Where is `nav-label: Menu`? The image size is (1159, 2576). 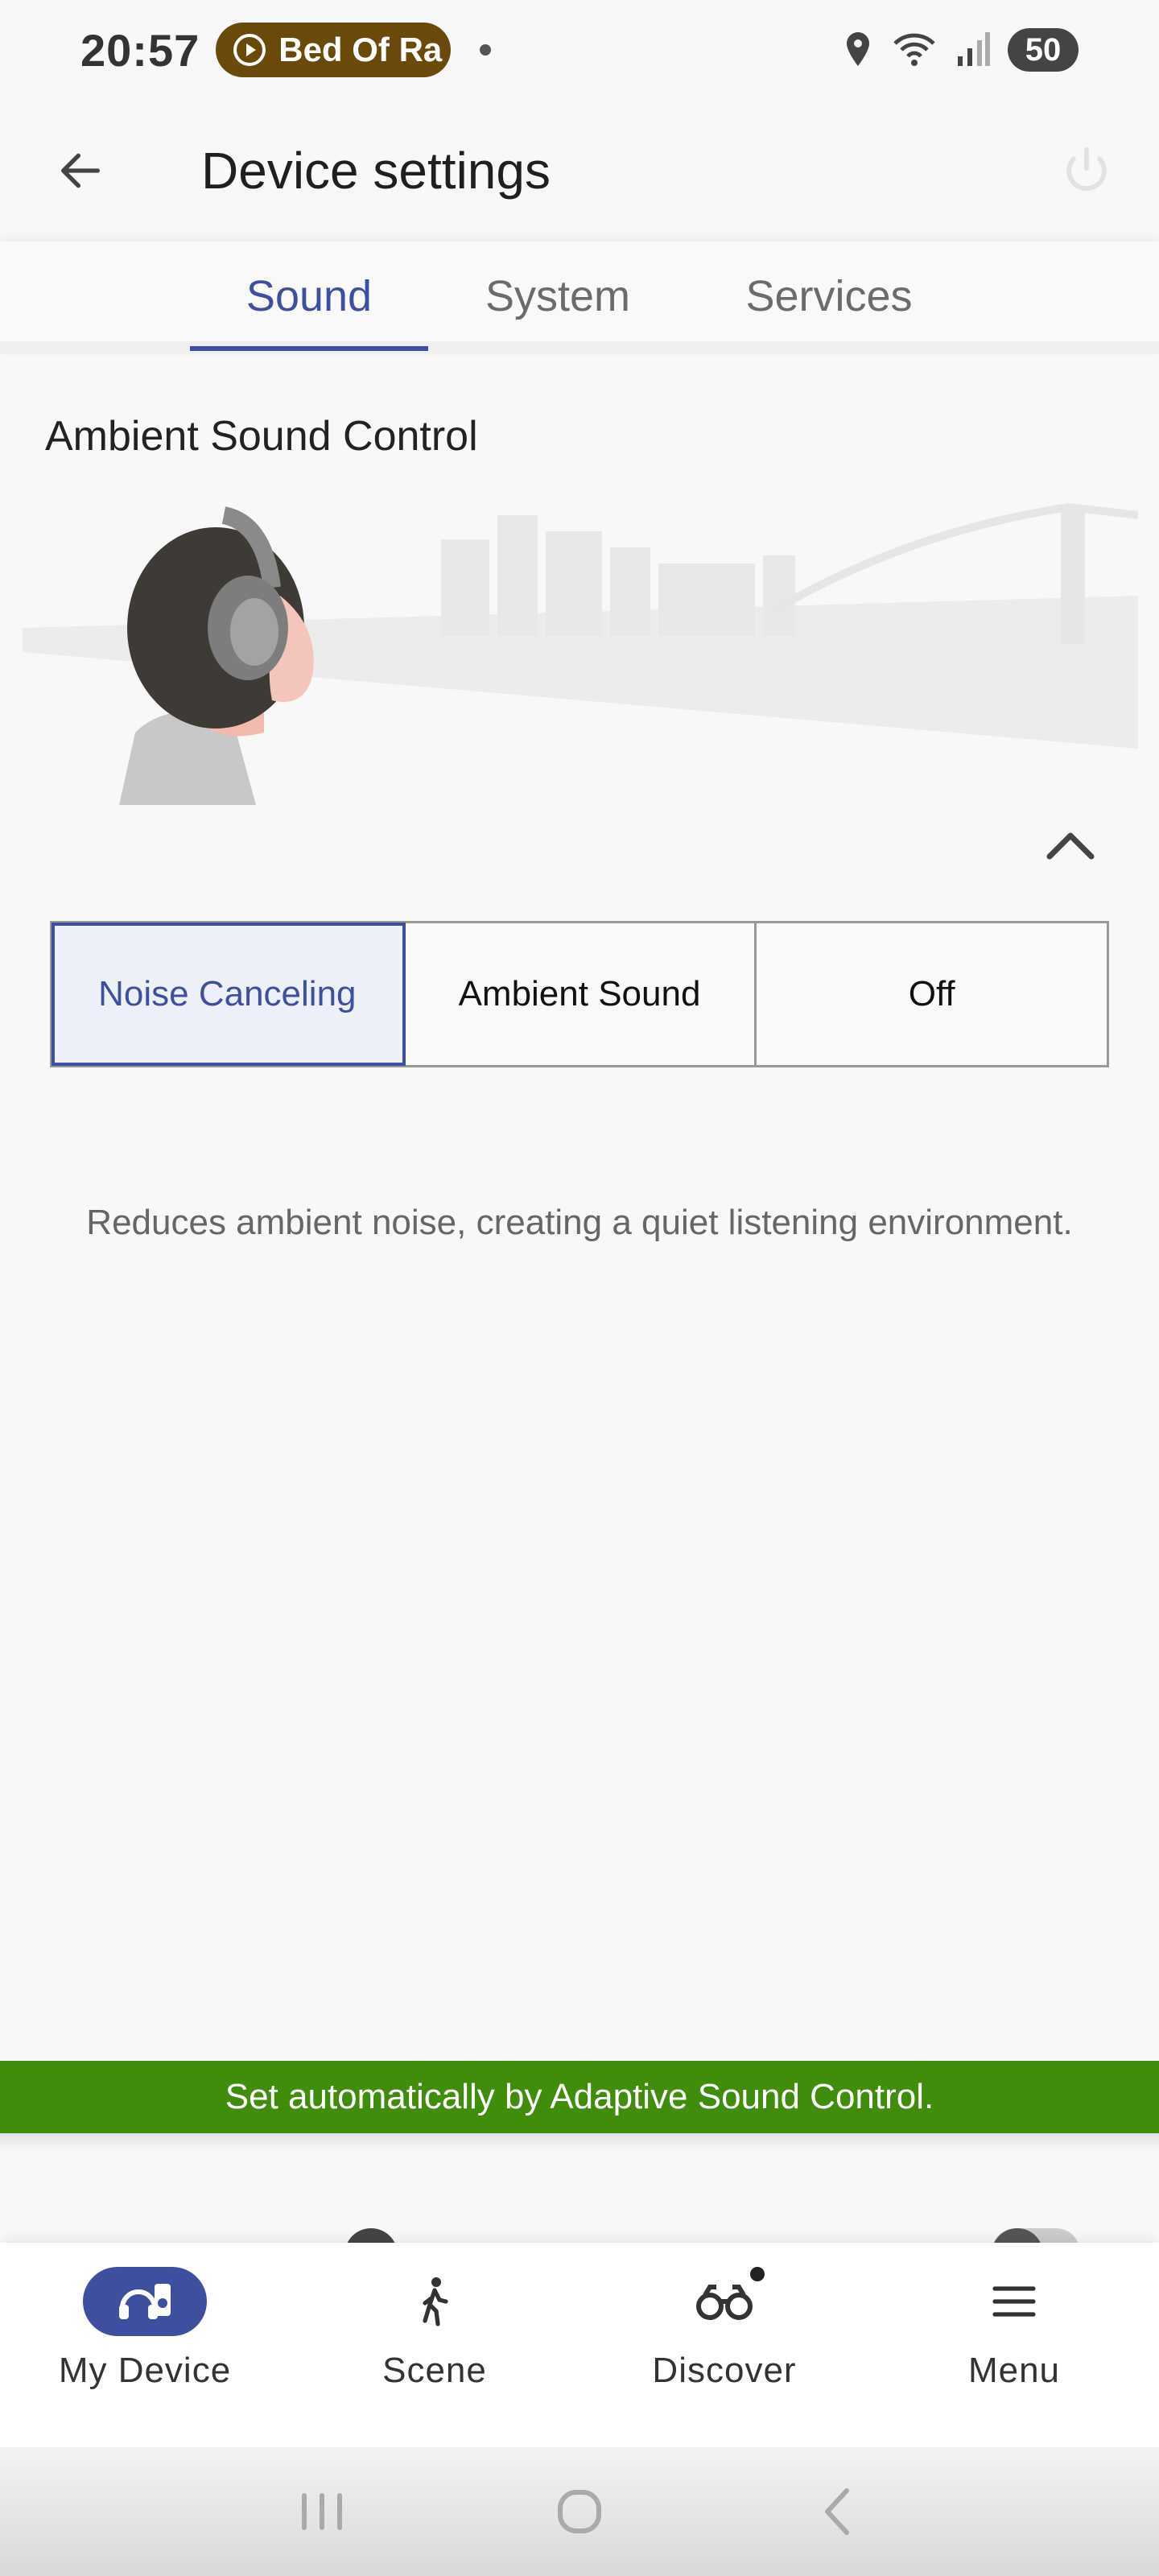
nav-label: Menu is located at coordinates (1014, 2370).